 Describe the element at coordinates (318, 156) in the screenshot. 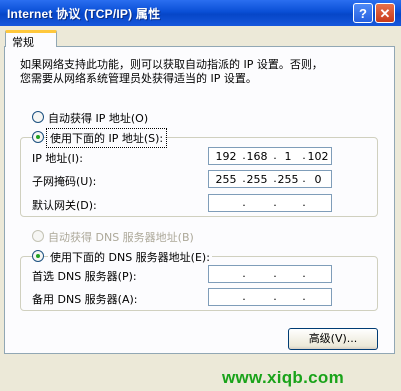

I see `ip-octet-4: 102` at that location.